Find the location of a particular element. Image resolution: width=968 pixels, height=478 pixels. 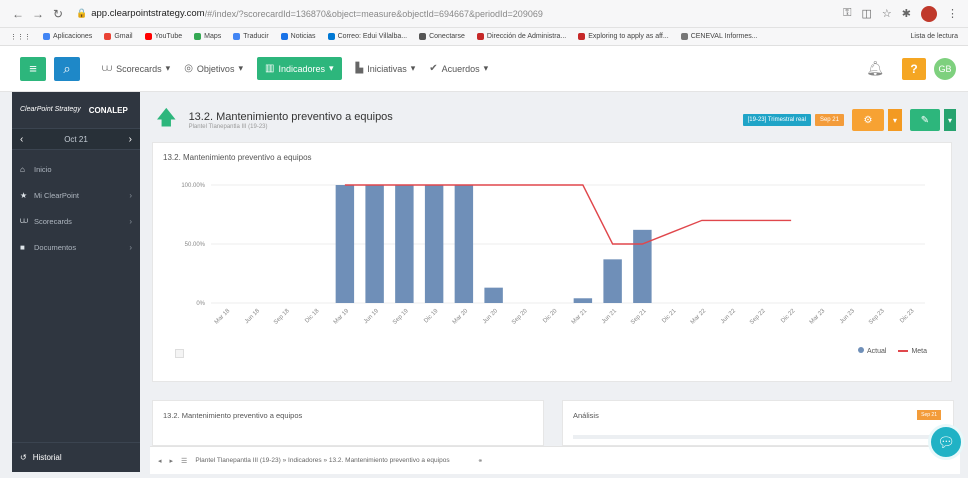

sidebar-item-documentos: ■ Documentos › is located at coordinates (76, 247).